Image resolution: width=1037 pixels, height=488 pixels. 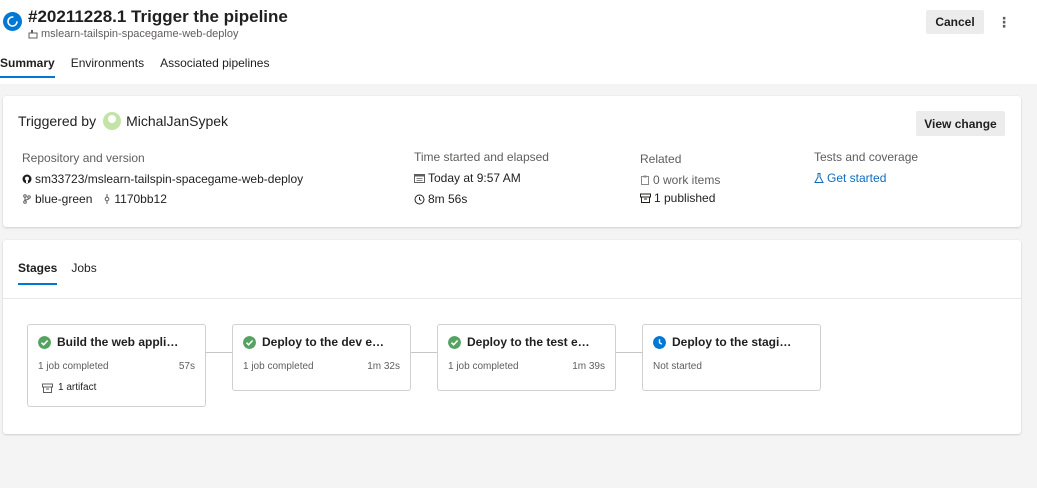 I want to click on github-icon, so click(x=27, y=179).